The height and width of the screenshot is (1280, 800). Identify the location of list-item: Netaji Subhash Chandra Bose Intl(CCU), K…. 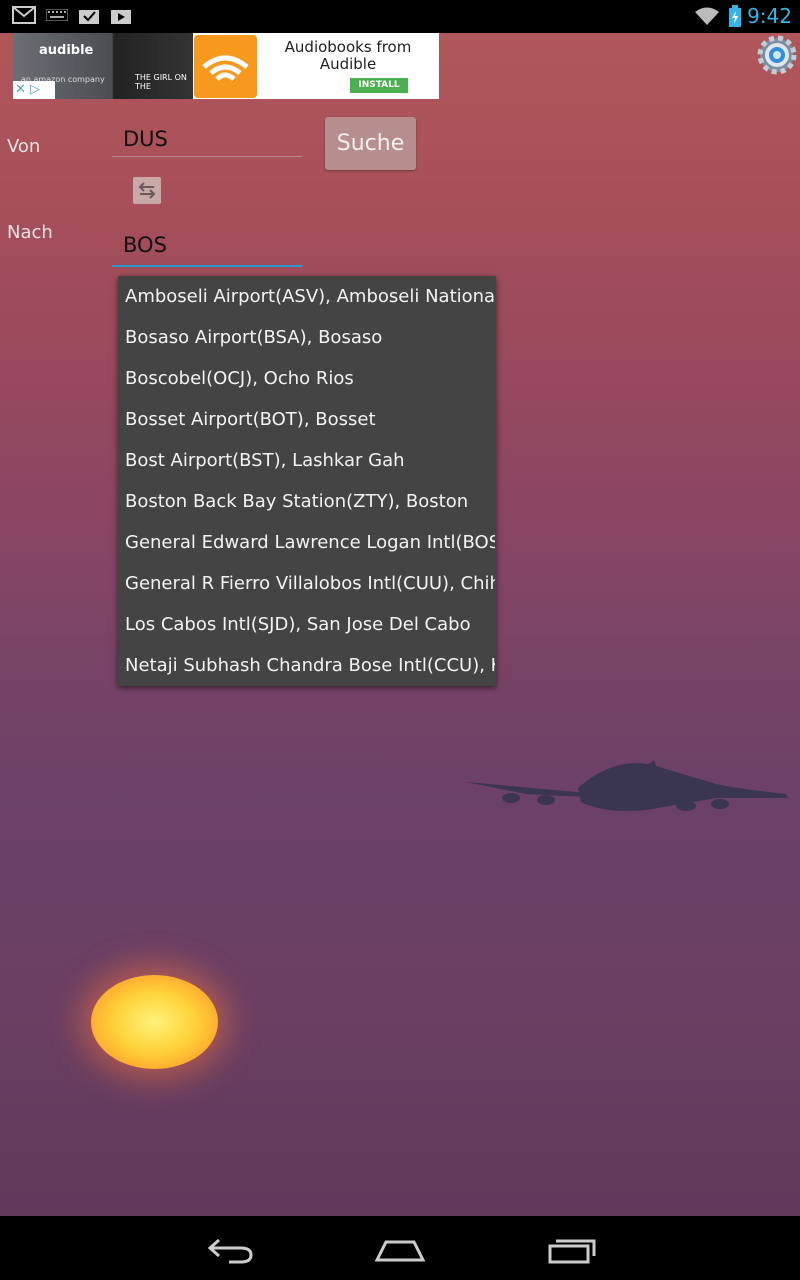
(306, 665).